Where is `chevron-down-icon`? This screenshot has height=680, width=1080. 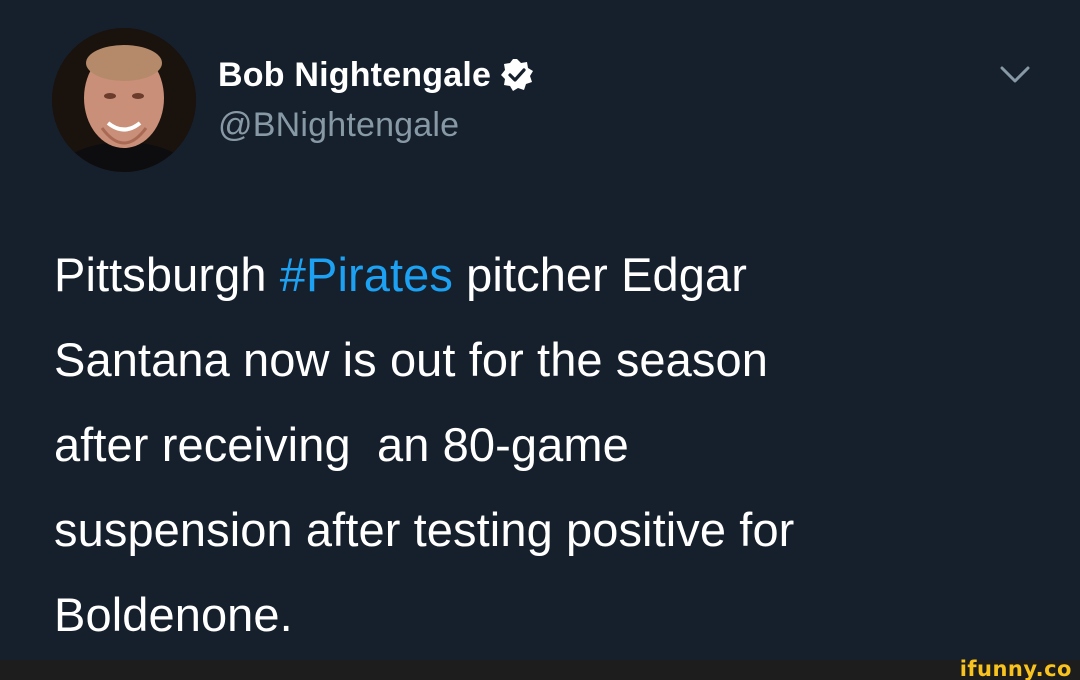
chevron-down-icon is located at coordinates (1015, 74).